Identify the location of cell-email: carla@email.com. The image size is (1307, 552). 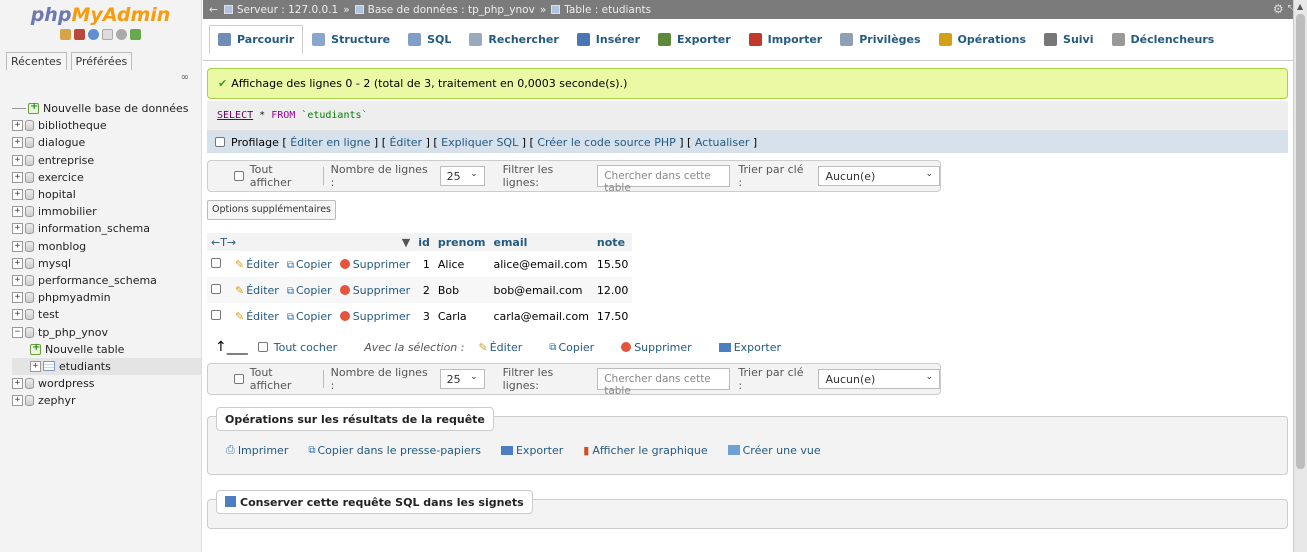
(541, 316).